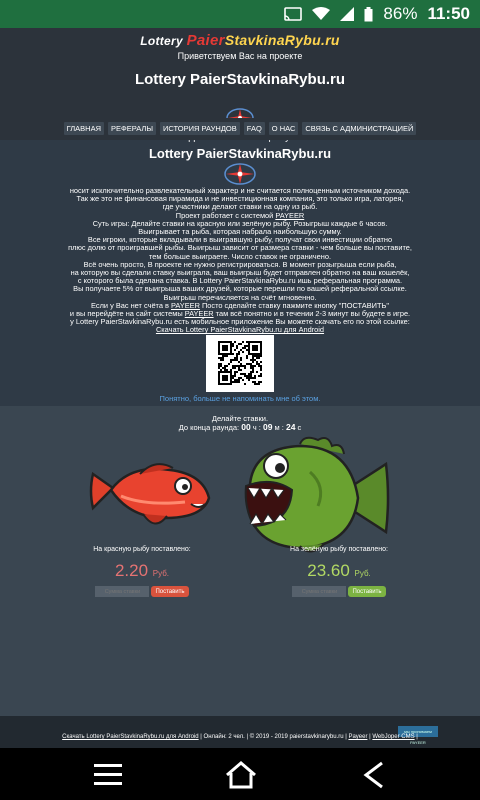 The height and width of the screenshot is (800, 480). I want to click on page-title: Lottery PaierStavkinaRybu.ru, so click(240, 79).